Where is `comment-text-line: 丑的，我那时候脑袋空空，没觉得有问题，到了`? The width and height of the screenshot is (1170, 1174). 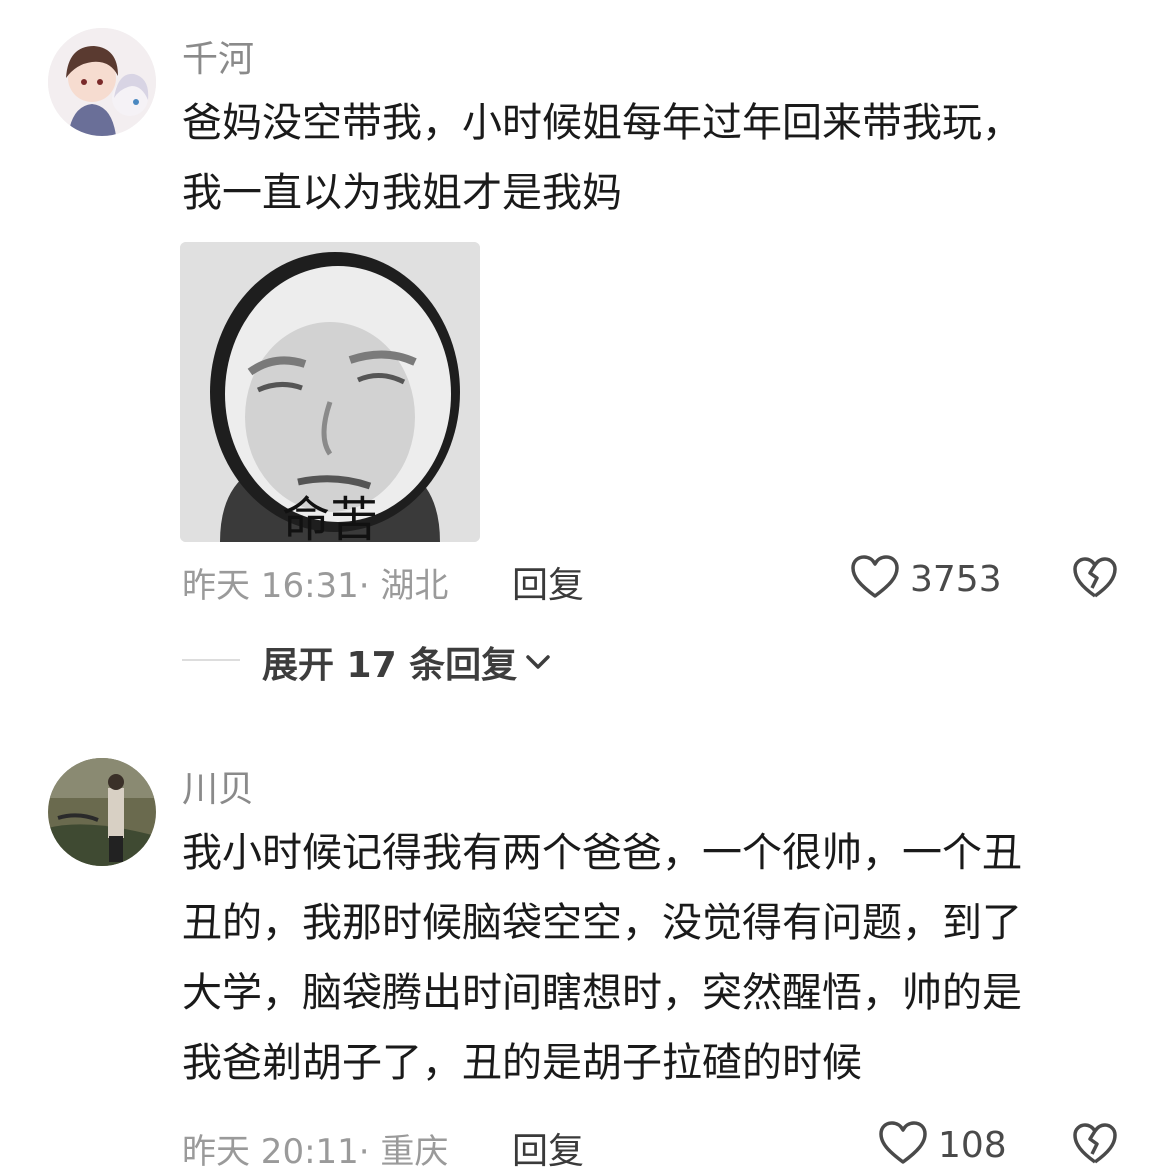 comment-text-line: 丑的，我那时候脑袋空空，没觉得有问题，到了 is located at coordinates (602, 923).